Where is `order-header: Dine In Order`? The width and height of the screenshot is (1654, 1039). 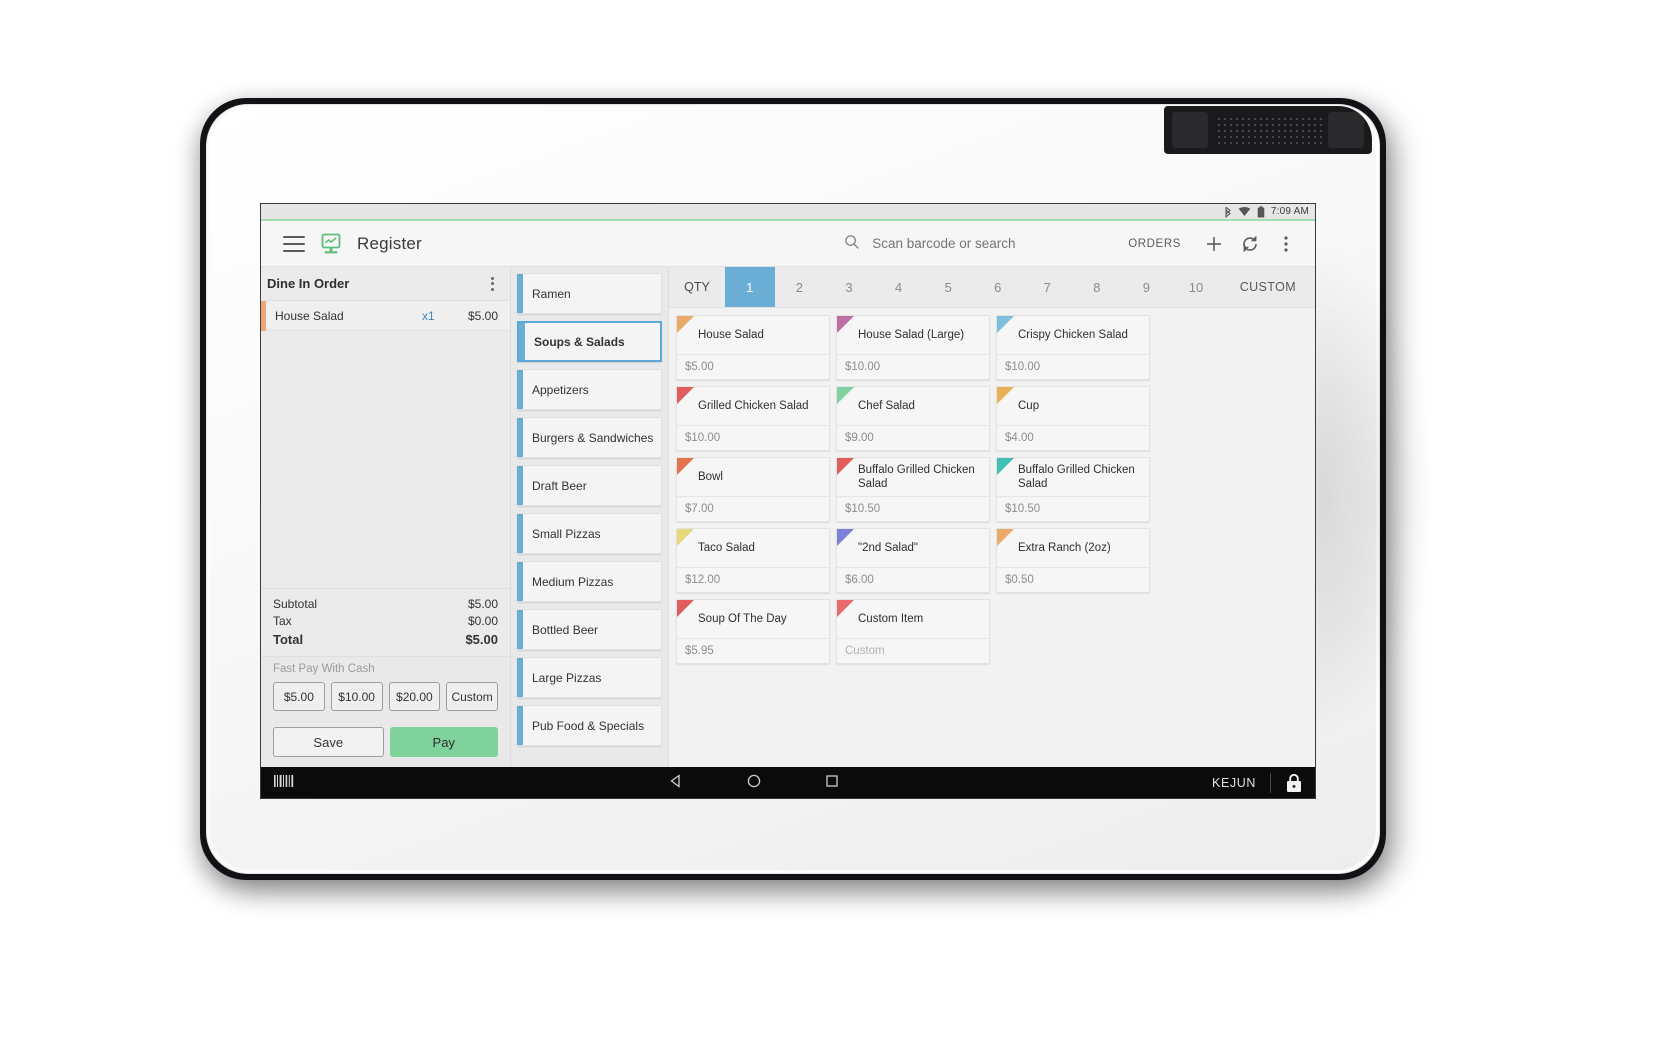
order-header: Dine In Order is located at coordinates (385, 284).